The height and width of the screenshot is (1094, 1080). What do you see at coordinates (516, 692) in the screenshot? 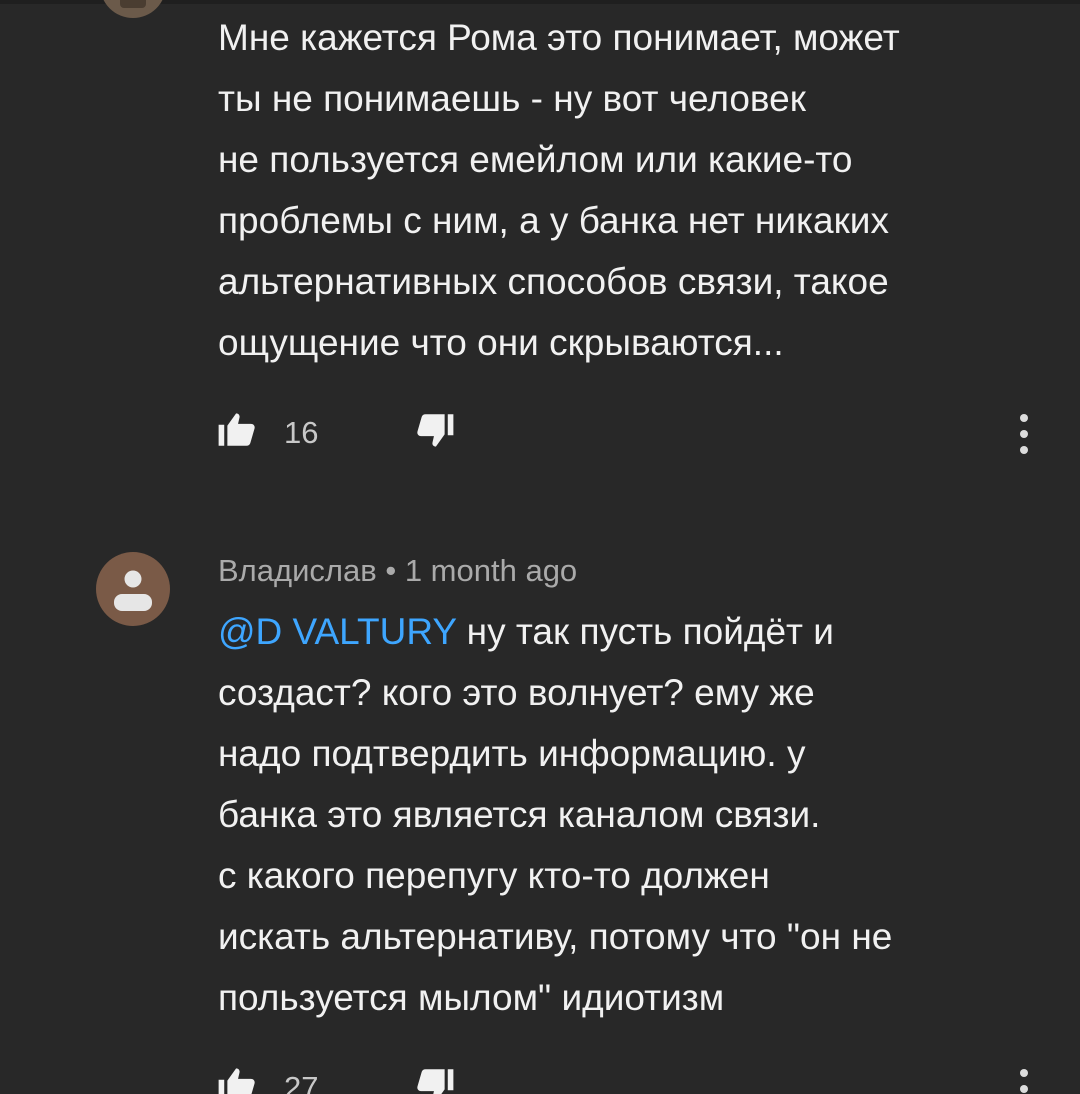
I see `comment-line: создаст? кого это волнует? ему же` at bounding box center [516, 692].